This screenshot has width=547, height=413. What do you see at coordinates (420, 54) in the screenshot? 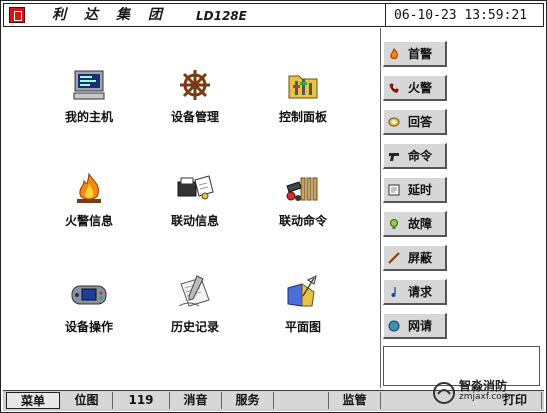
I see `first-alarm-label: 首警` at bounding box center [420, 54].